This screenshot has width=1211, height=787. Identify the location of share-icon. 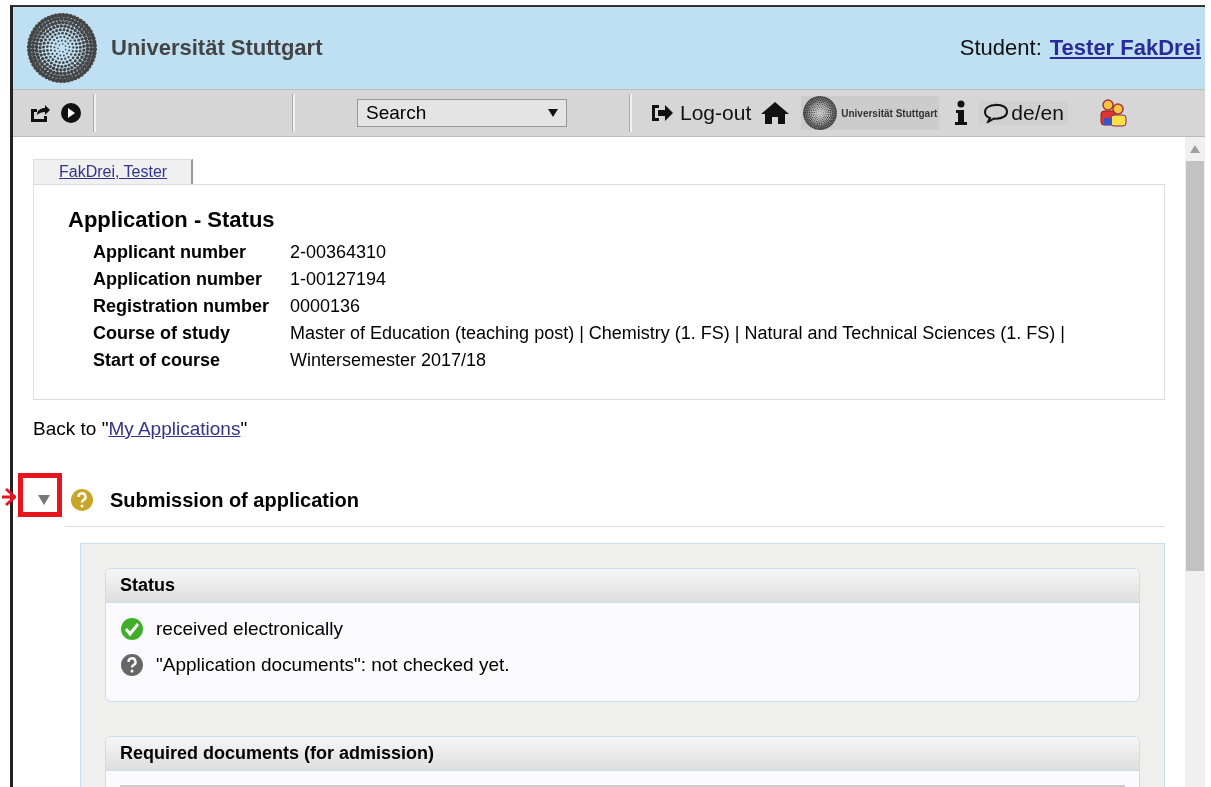
(39, 113).